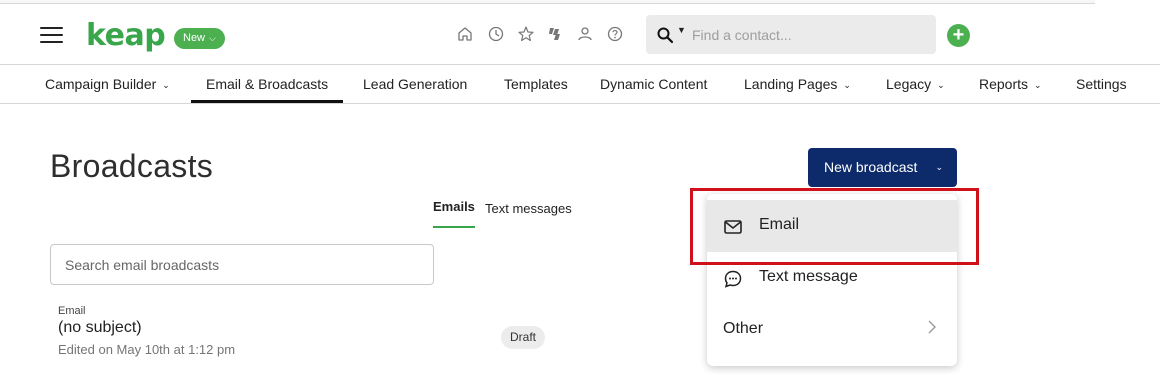 This screenshot has width=1160, height=375. Describe the element at coordinates (871, 167) in the screenshot. I see `new-broadcast-label: New broadcast` at that location.